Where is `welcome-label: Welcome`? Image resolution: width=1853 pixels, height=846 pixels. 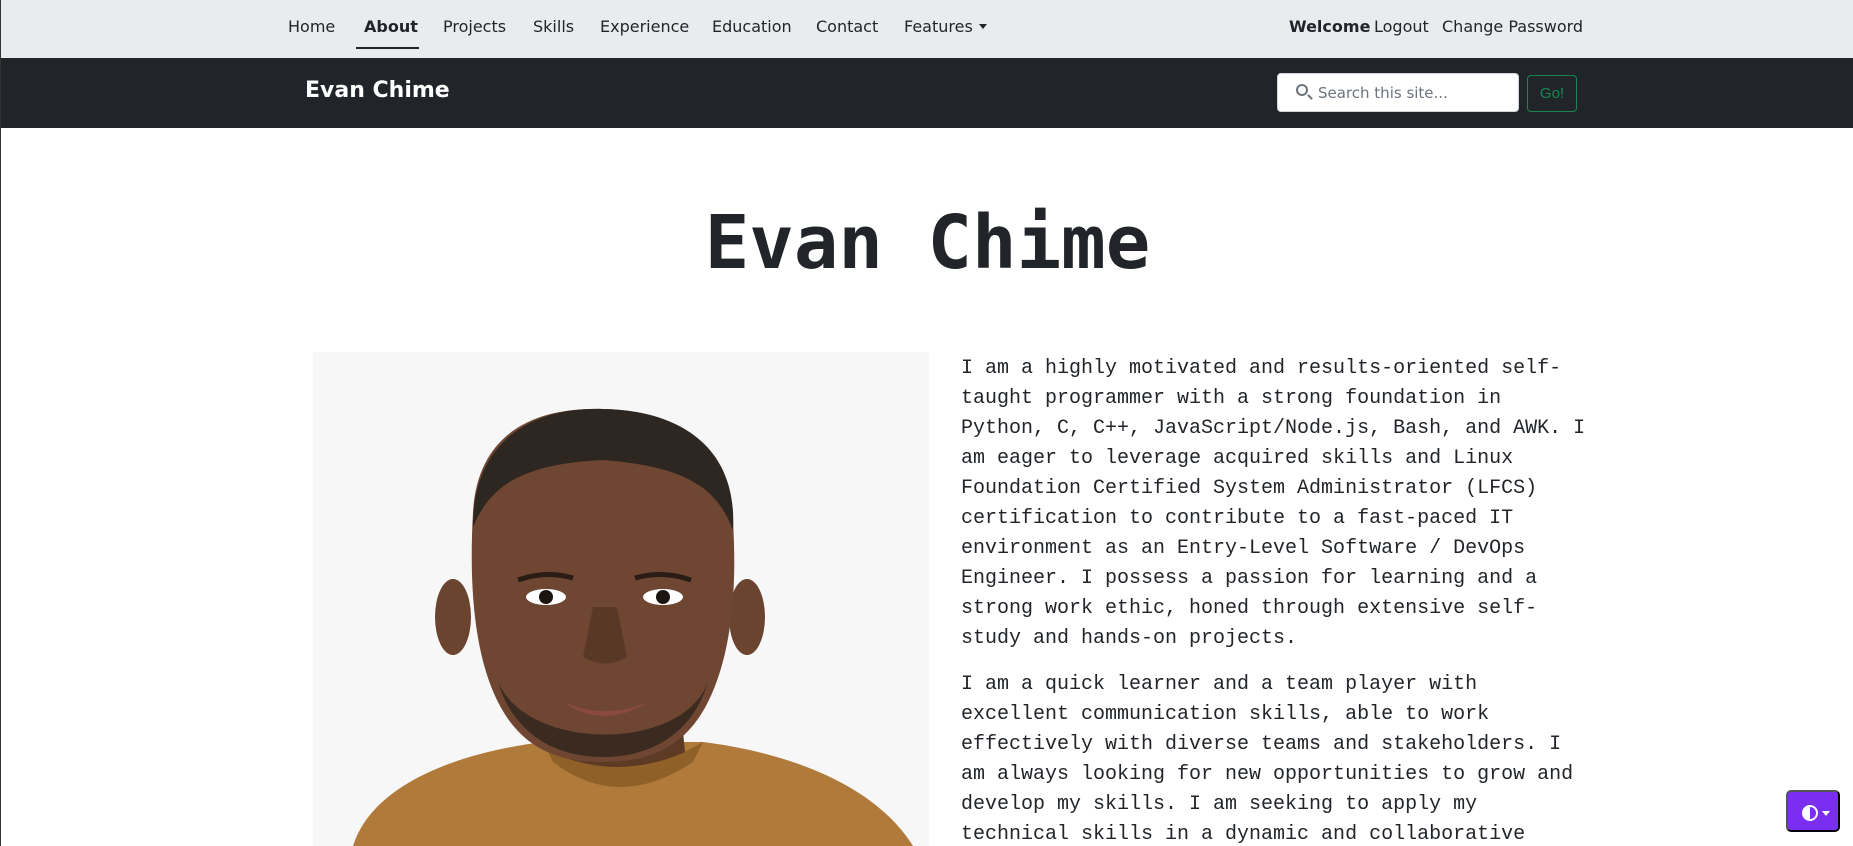
welcome-label: Welcome is located at coordinates (1330, 26).